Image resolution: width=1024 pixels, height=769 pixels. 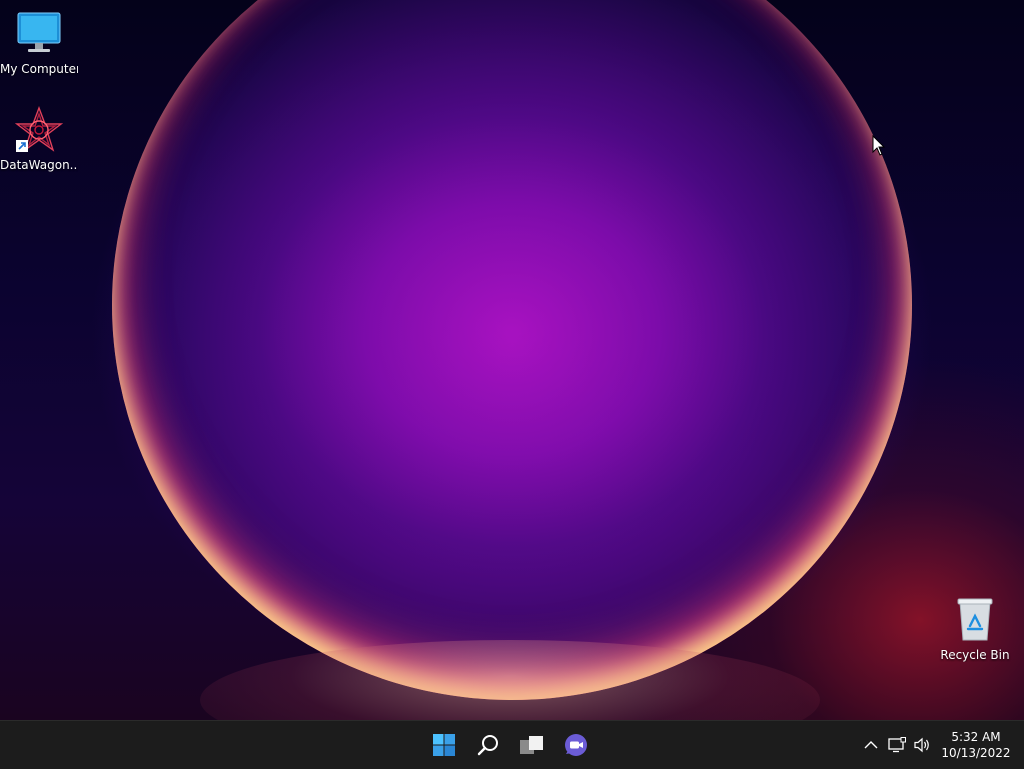 What do you see at coordinates (976, 745) in the screenshot?
I see `taskbar-clock: 5:32 AM 10/13/2022` at bounding box center [976, 745].